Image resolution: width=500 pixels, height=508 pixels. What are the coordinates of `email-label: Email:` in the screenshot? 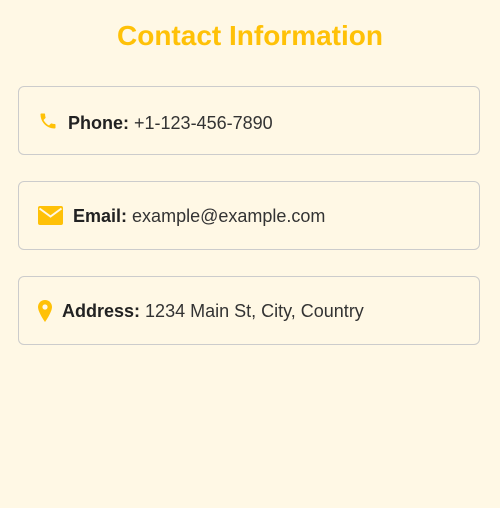 It's located at (100, 215).